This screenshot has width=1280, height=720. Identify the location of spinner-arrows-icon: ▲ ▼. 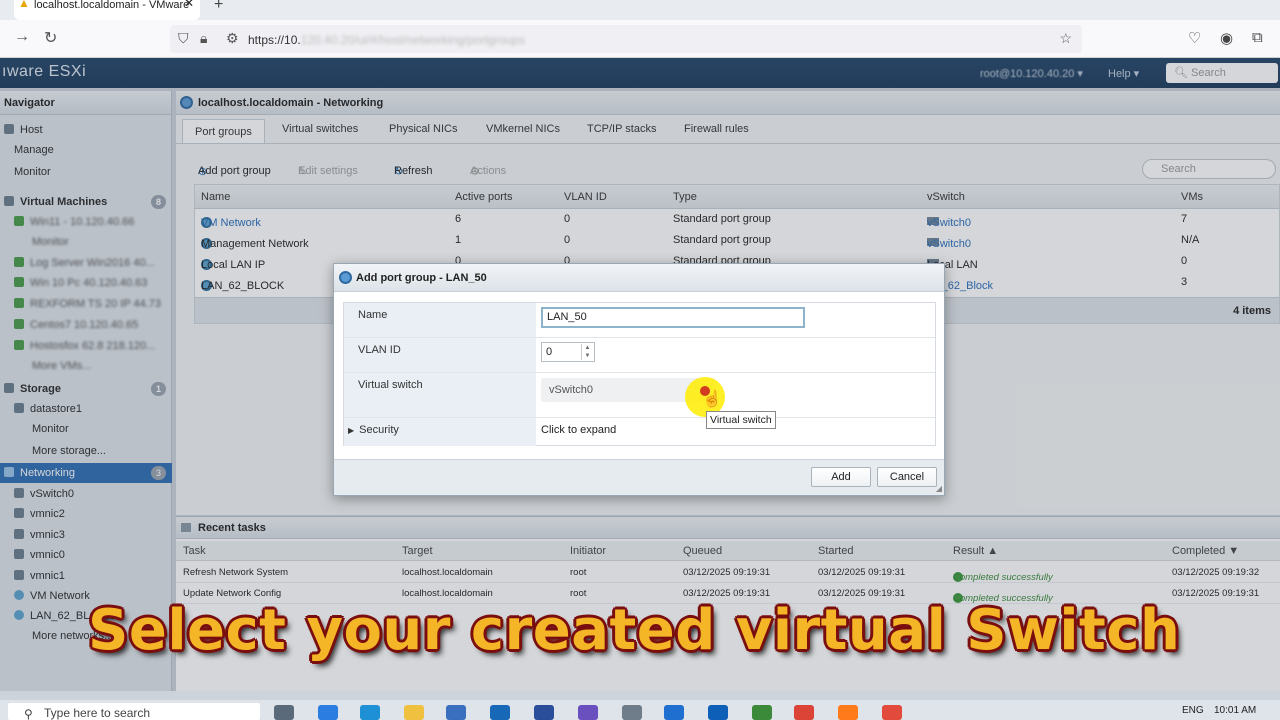
(587, 352).